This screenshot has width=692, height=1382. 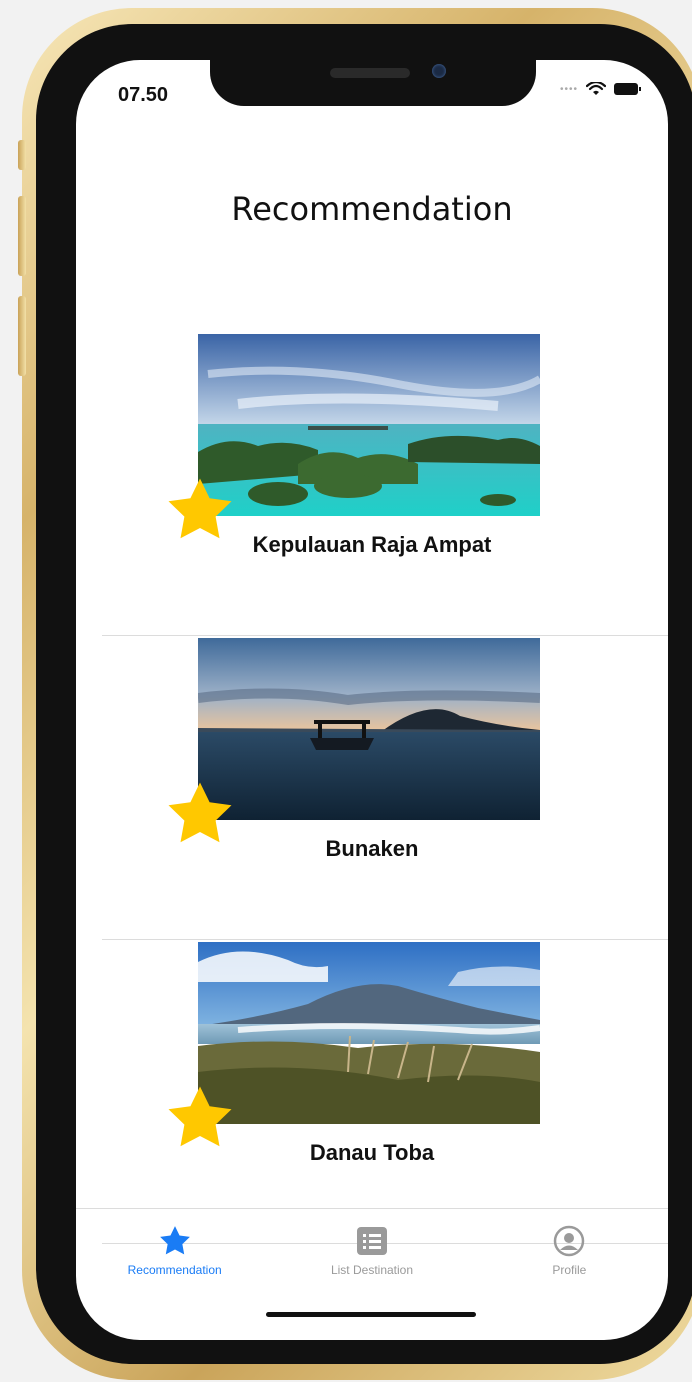 What do you see at coordinates (143, 95) in the screenshot?
I see `status-time: 07.50` at bounding box center [143, 95].